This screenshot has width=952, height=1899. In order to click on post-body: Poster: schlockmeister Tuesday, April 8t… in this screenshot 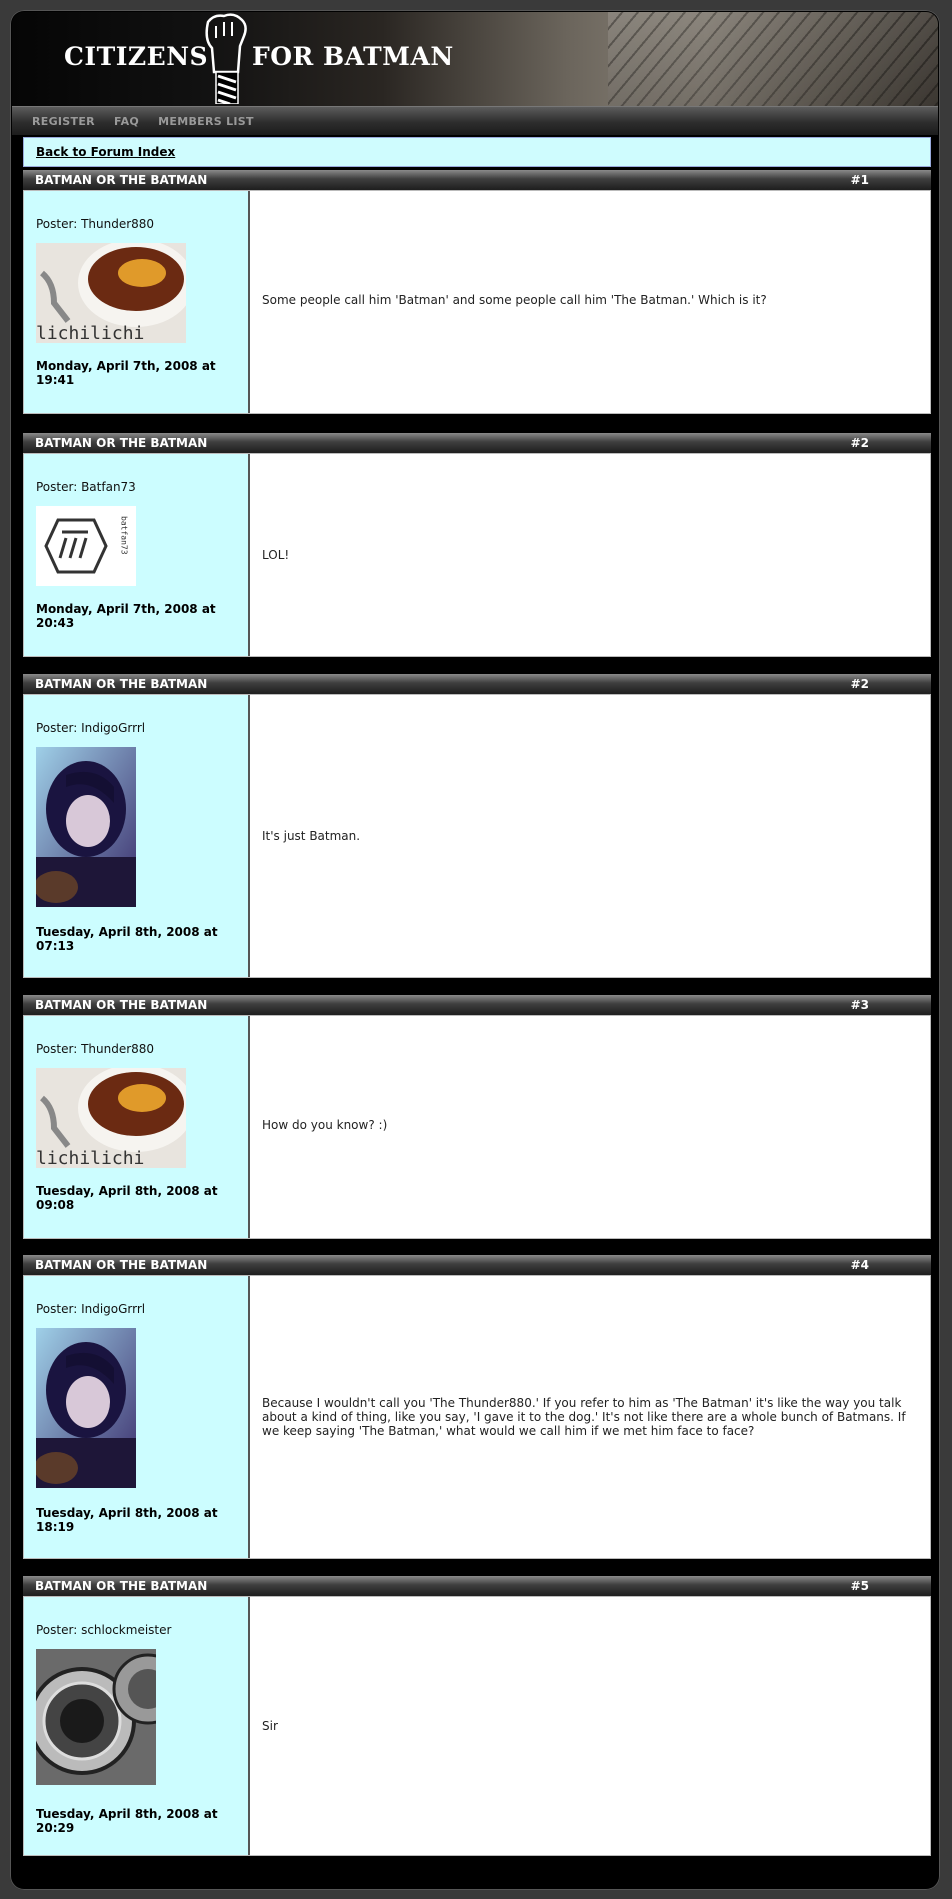, I will do `click(477, 1726)`.